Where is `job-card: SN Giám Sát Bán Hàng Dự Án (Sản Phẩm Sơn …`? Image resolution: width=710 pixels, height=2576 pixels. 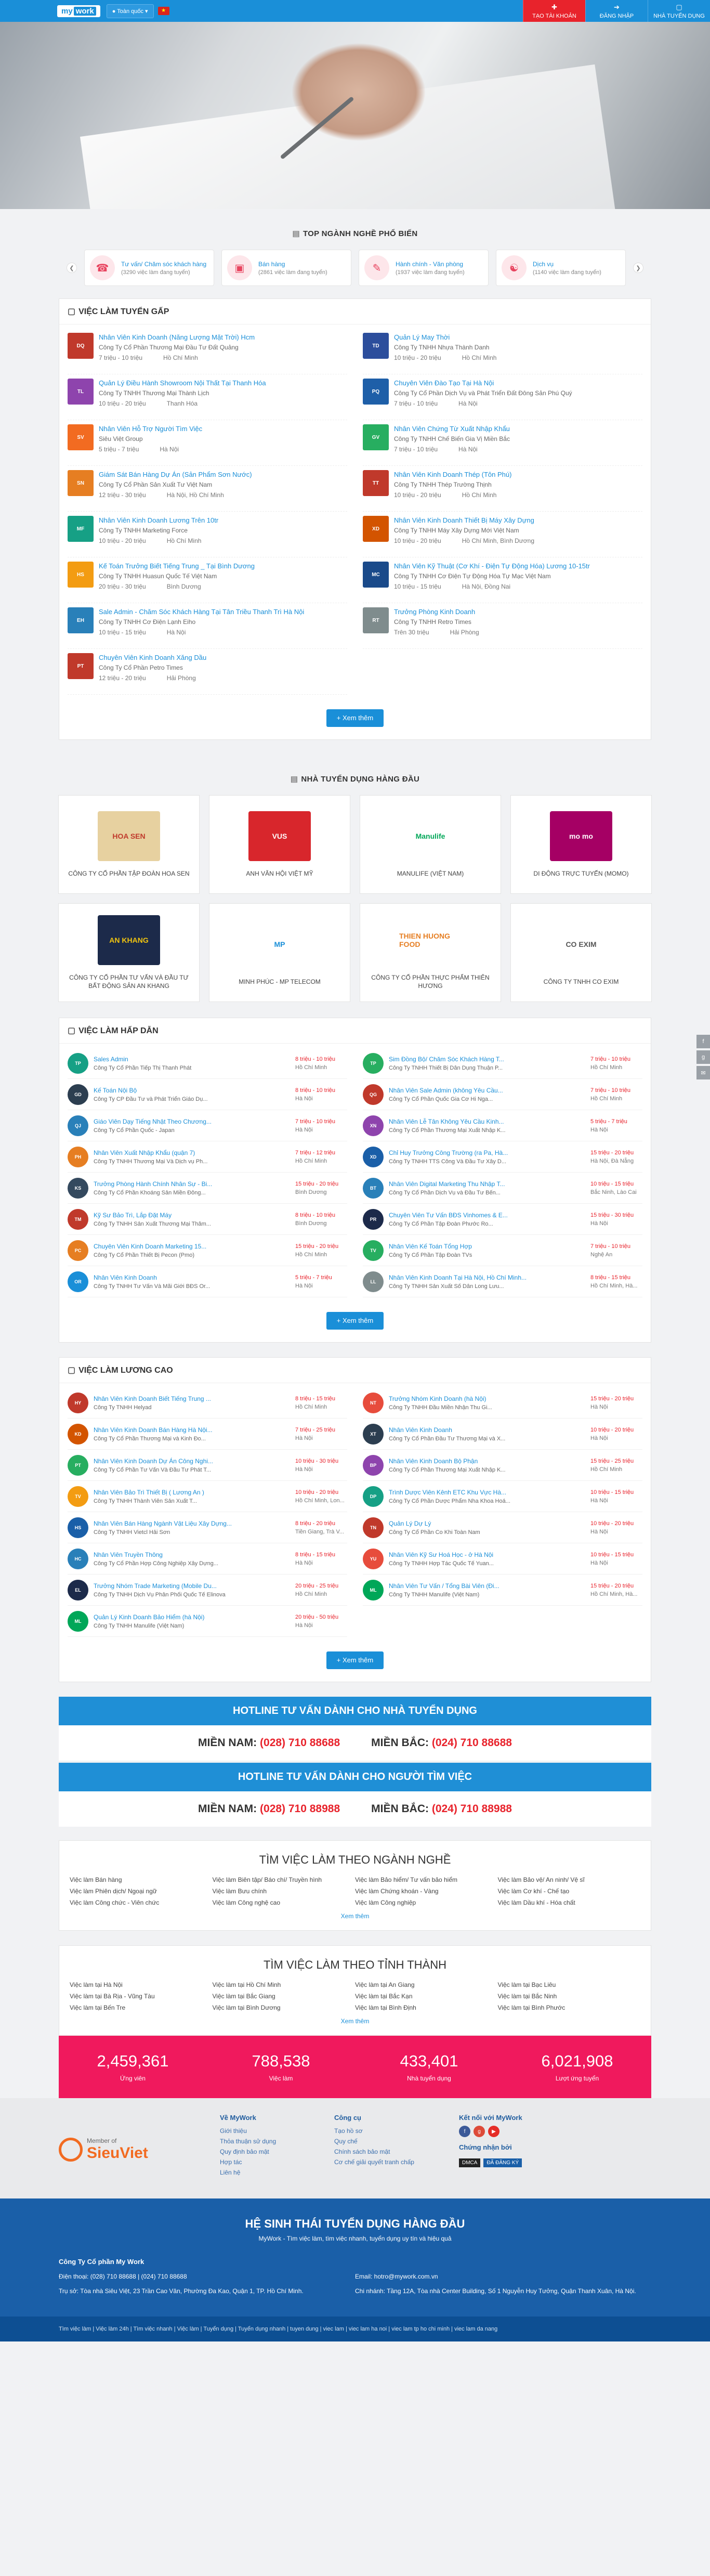
job-card: SN Giám Sát Bán Hàng Dự Án (Sản Phẩm Sơn … is located at coordinates (207, 489).